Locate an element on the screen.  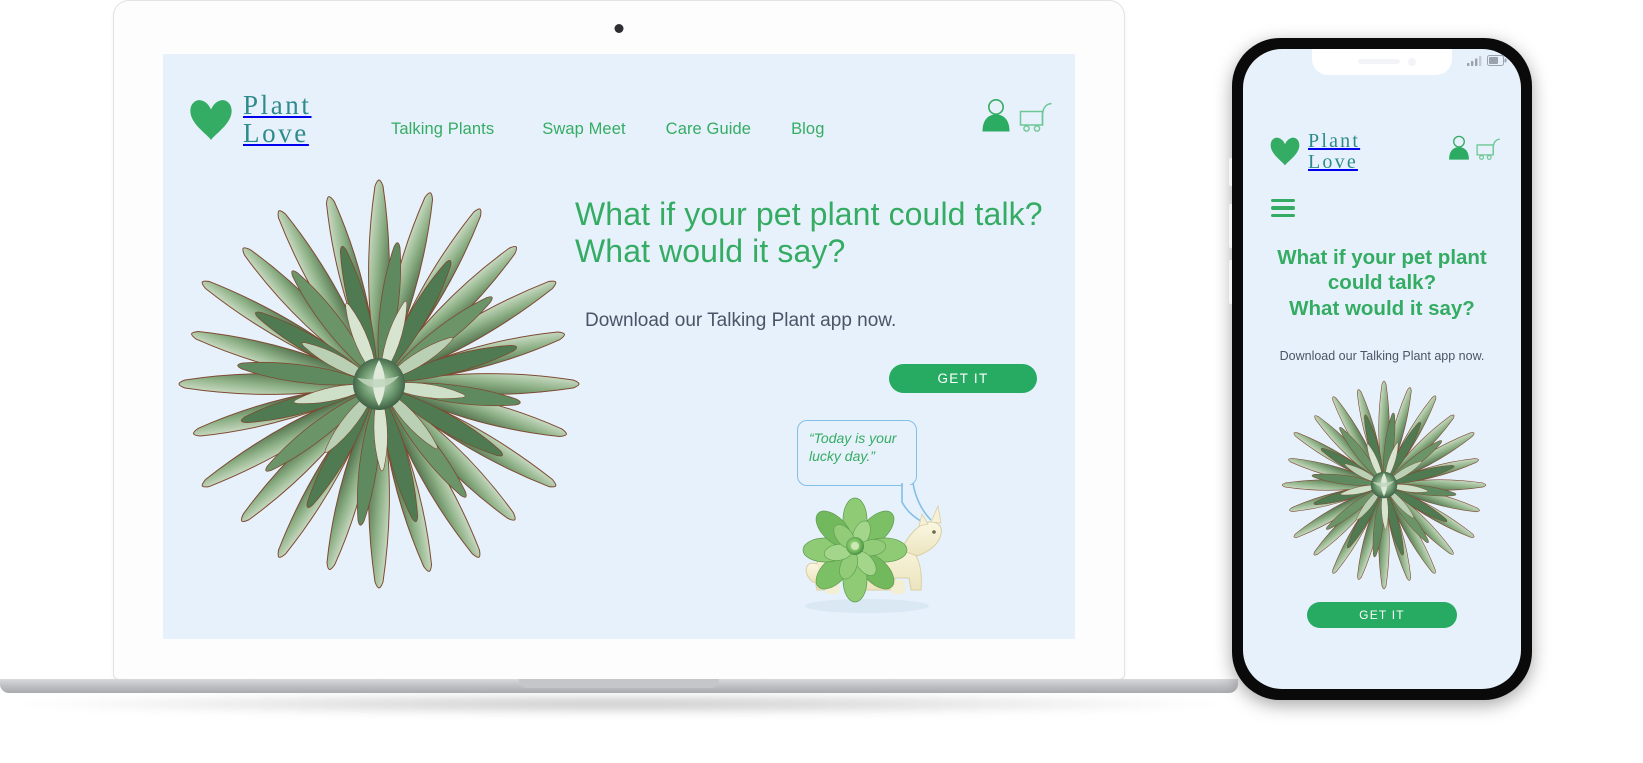
hero-subtext: Download our Talking Plant app now. is located at coordinates (741, 321).